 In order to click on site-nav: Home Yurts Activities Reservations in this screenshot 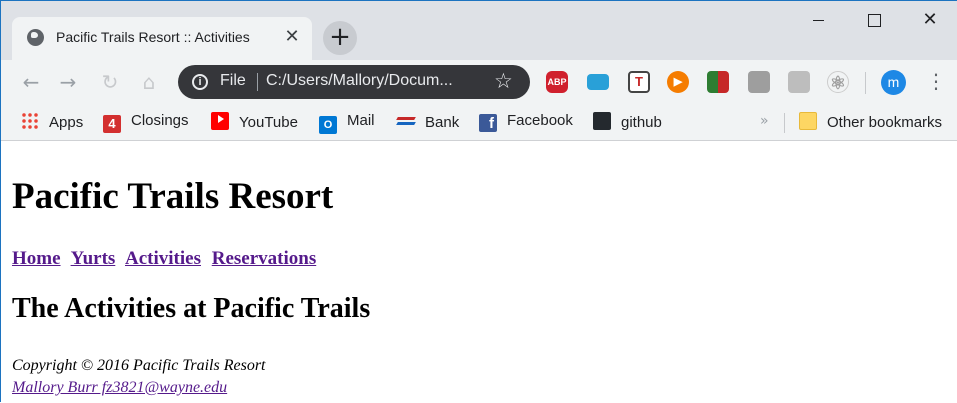, I will do `click(167, 259)`.